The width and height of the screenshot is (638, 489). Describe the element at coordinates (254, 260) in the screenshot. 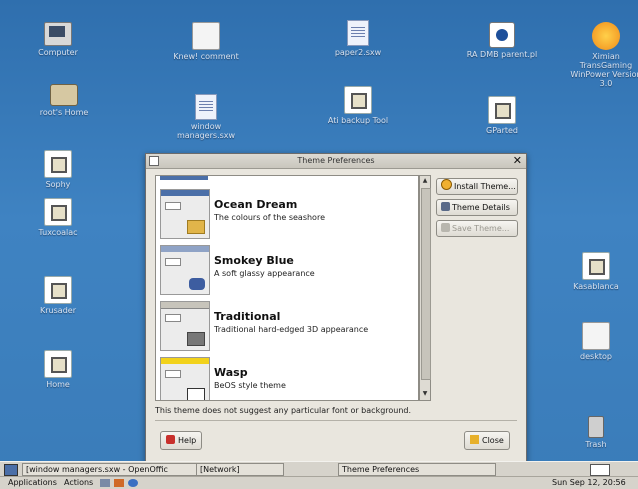

I see `theme-name: Smokey Blue` at that location.